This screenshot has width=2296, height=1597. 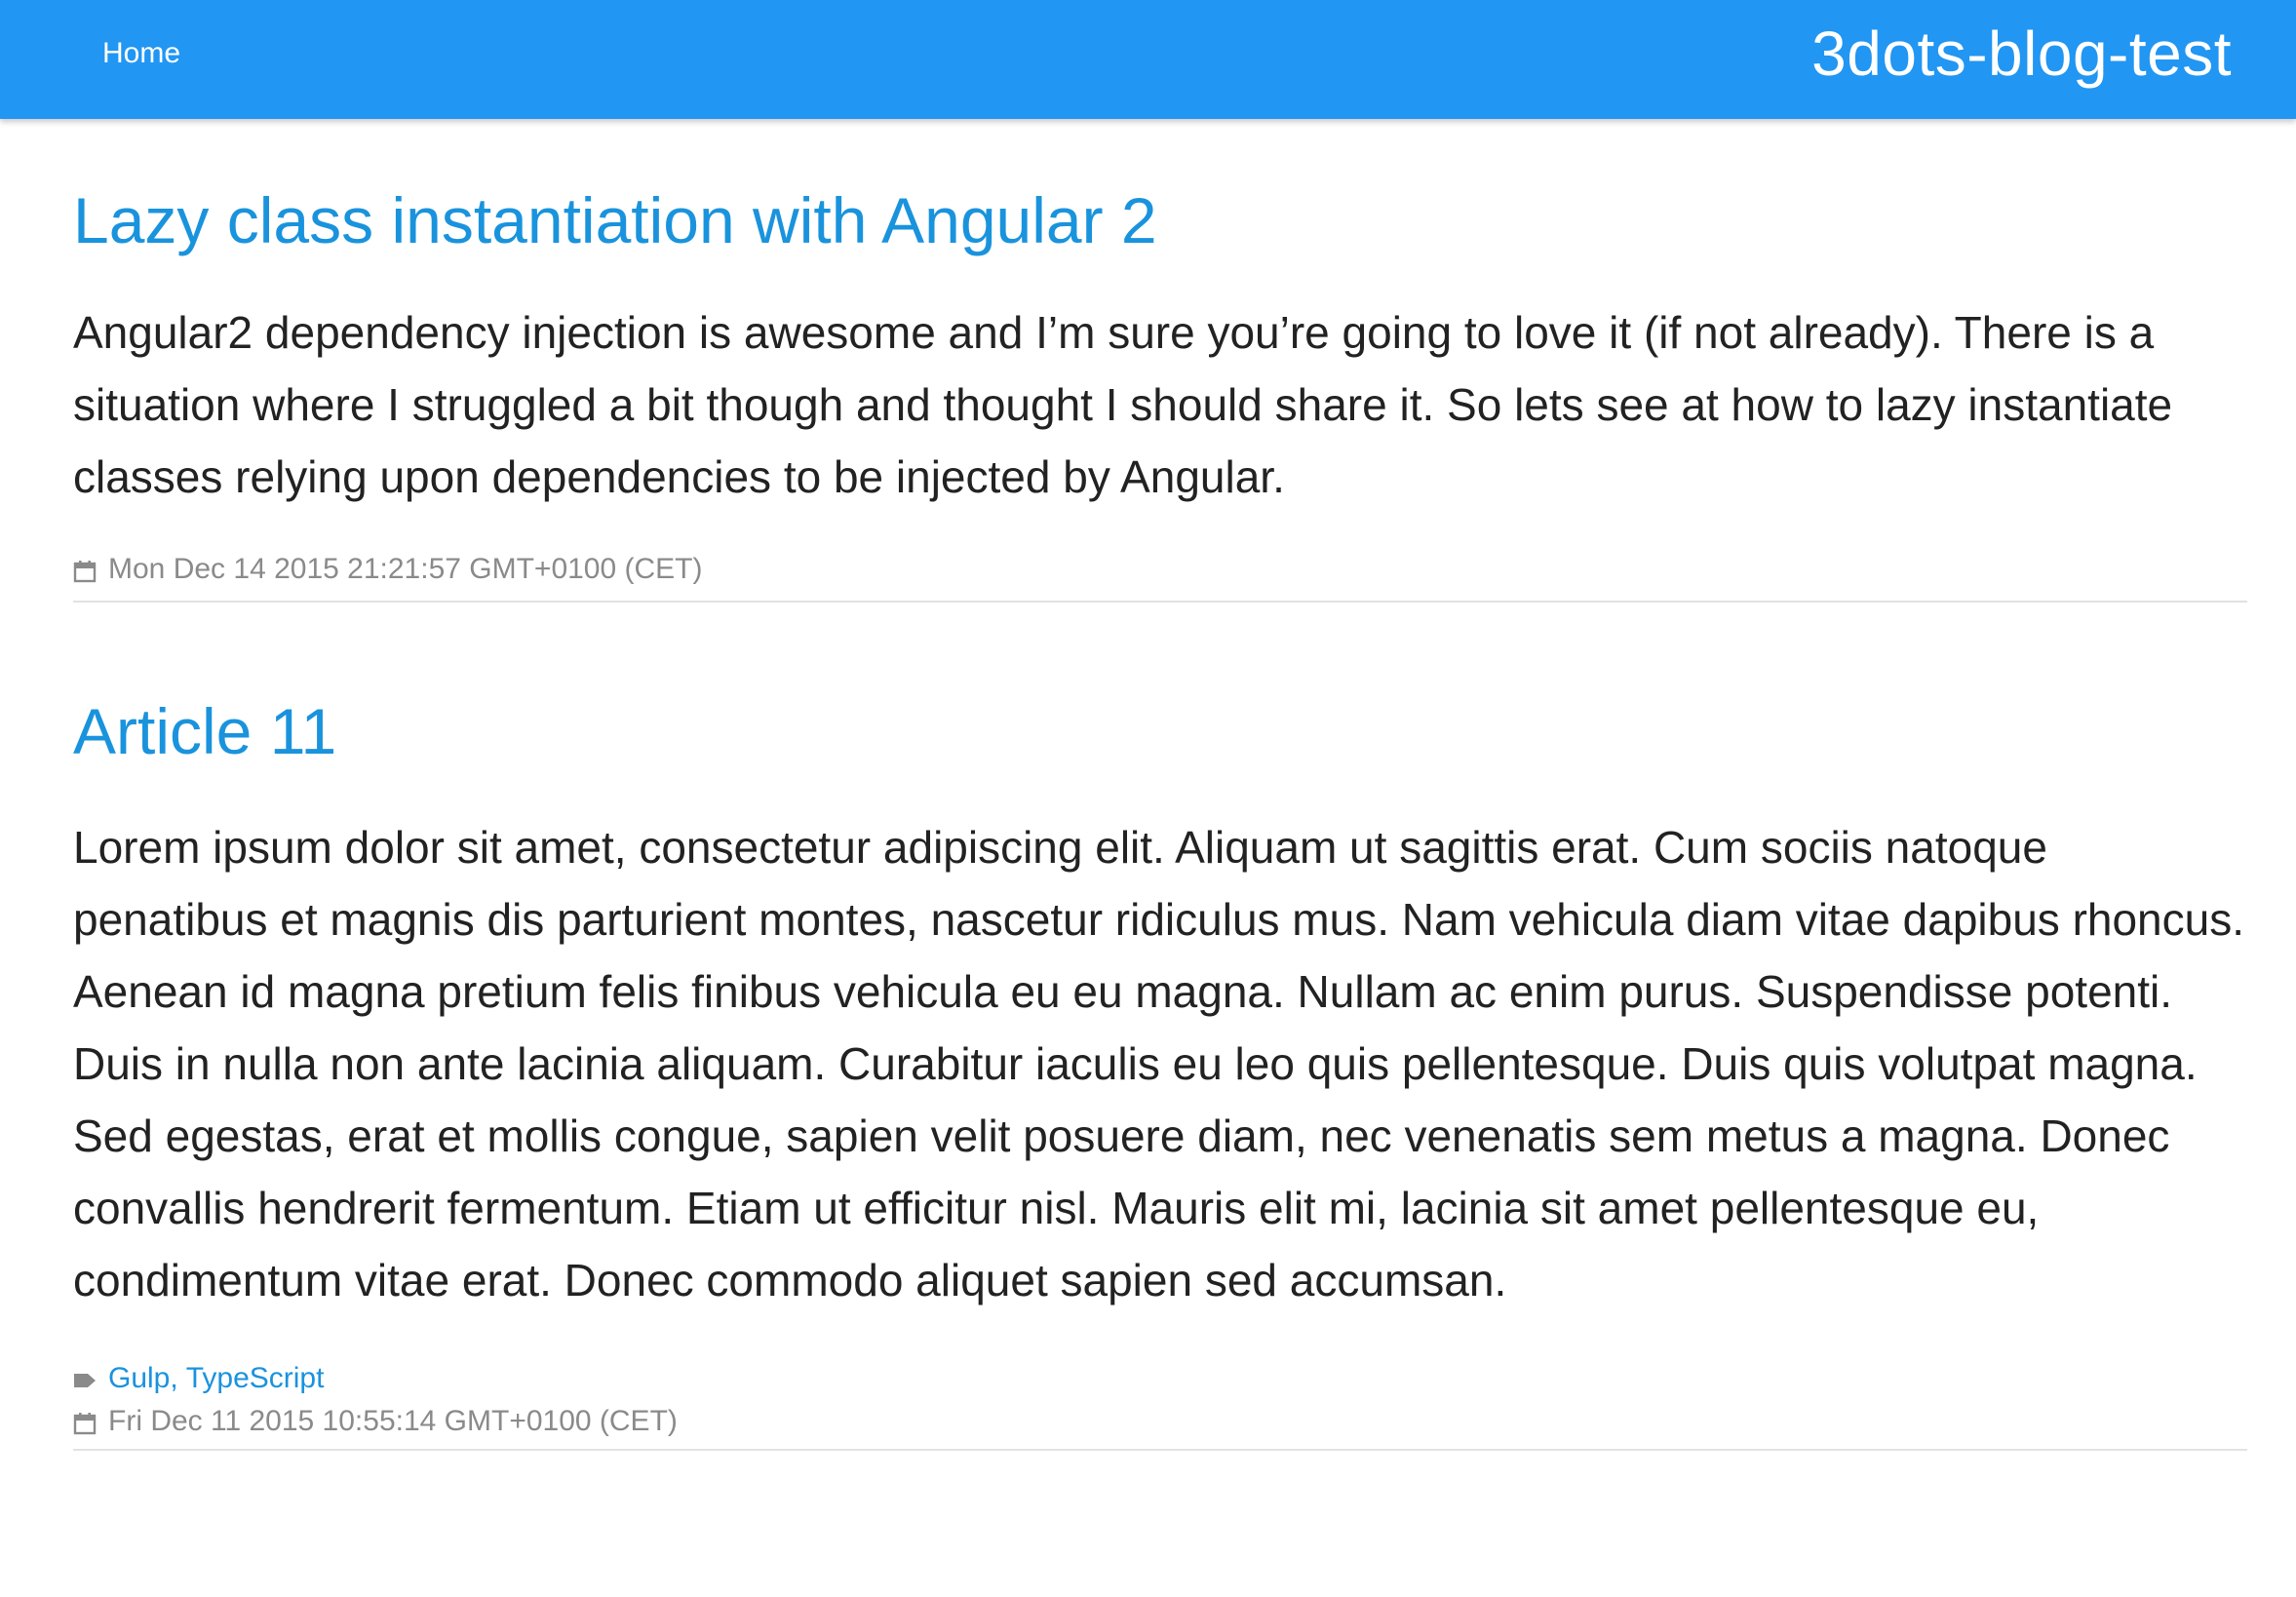 What do you see at coordinates (1148, 60) in the screenshot?
I see `top-navbar: Home 3dots-blog-test` at bounding box center [1148, 60].